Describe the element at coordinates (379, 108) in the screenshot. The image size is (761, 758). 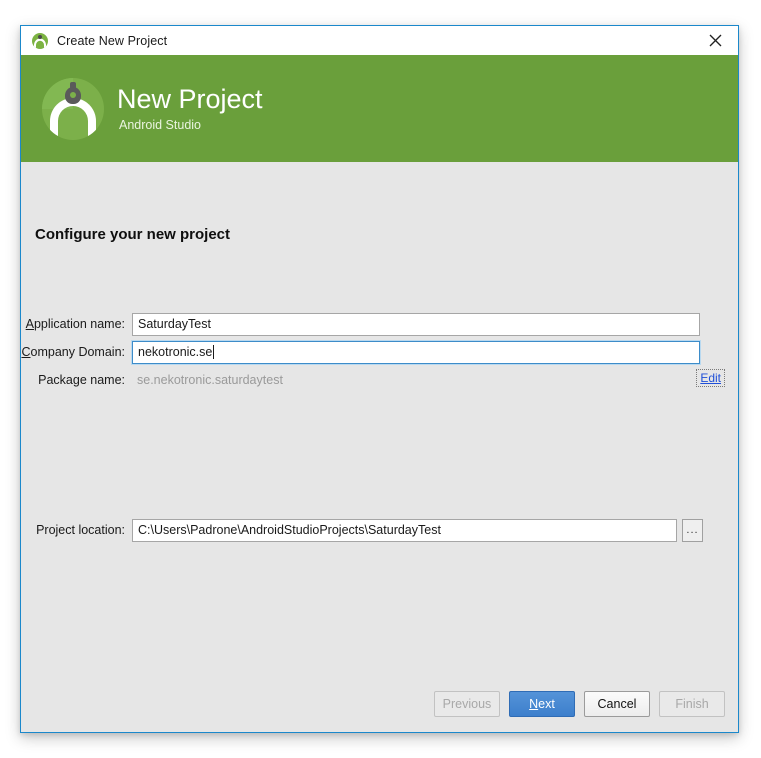
I see `wizard-banner: New Project Android Studio` at that location.